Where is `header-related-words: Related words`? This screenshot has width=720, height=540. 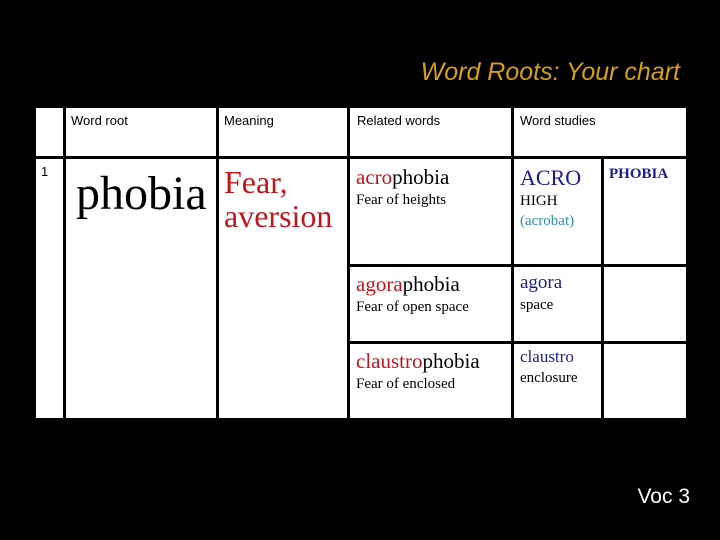
header-related-words: Related words is located at coordinates (399, 120).